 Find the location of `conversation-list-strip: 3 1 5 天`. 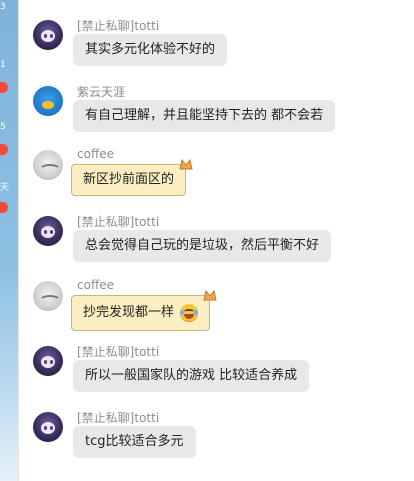

conversation-list-strip: 3 1 5 天 is located at coordinates (9, 240).